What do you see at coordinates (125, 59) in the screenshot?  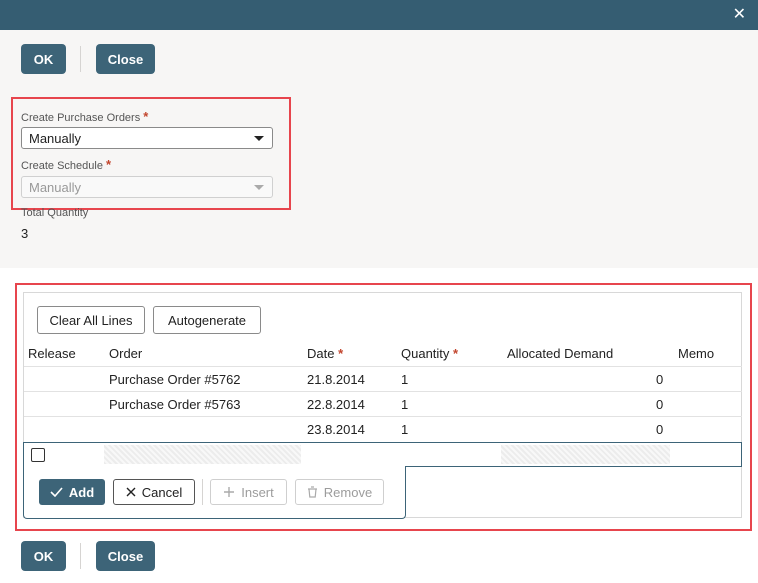 I see `close-button: Close` at bounding box center [125, 59].